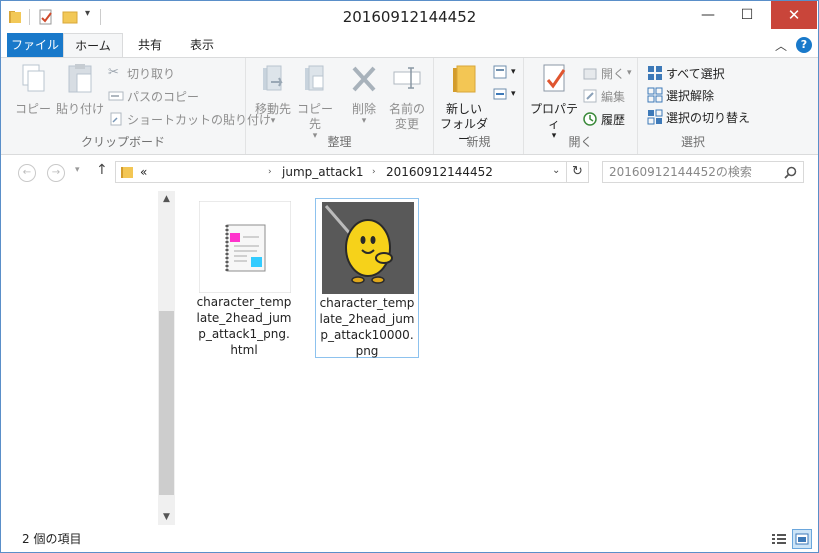 The height and width of the screenshot is (553, 819). What do you see at coordinates (340, 106) in the screenshot?
I see `organize-group: 移動先 ▾ コピー先 ▾ 削除 ▾ 名前の 変更 整理` at bounding box center [340, 106].